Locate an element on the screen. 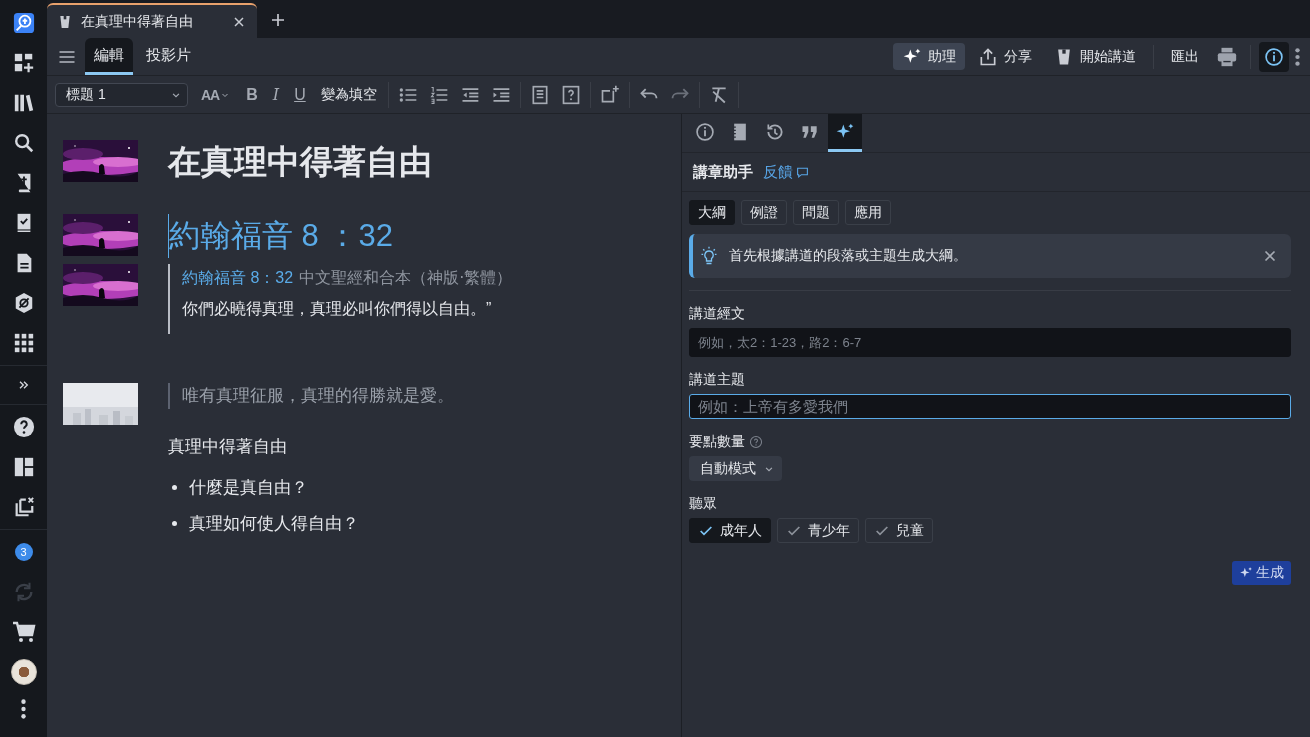  scripture-reference: 約翰福音 8：32 is located at coordinates (238, 277).